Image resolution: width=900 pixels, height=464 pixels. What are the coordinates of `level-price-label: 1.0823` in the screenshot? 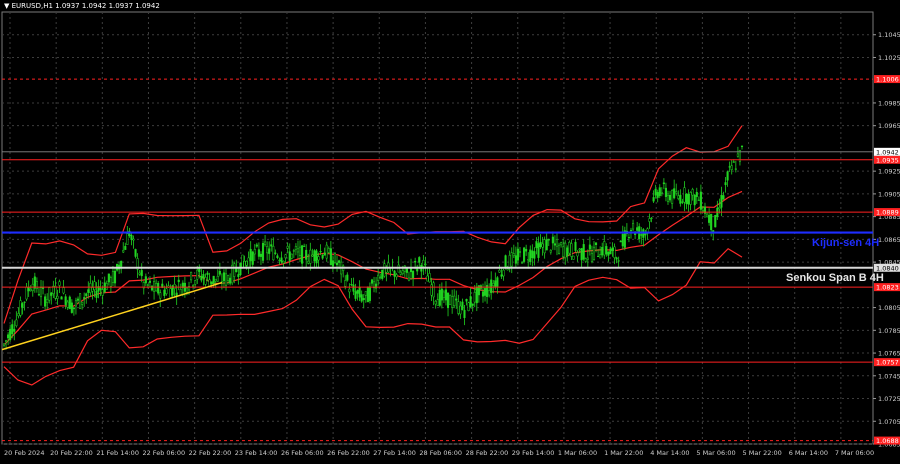 It's located at (887, 288).